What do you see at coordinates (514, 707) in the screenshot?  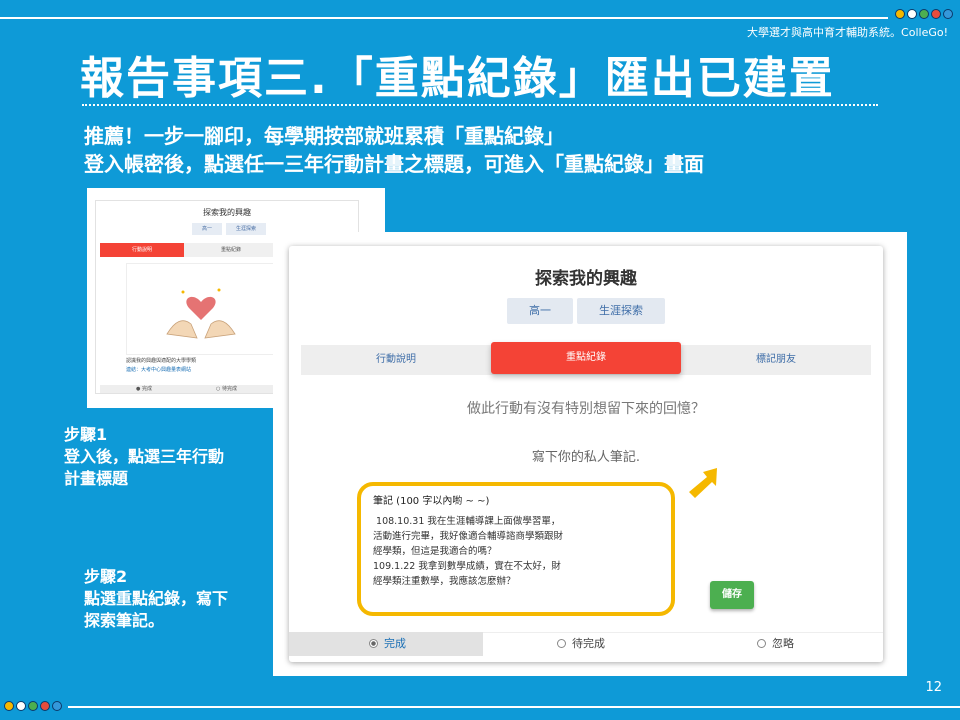 I see `bottom-divider` at bounding box center [514, 707].